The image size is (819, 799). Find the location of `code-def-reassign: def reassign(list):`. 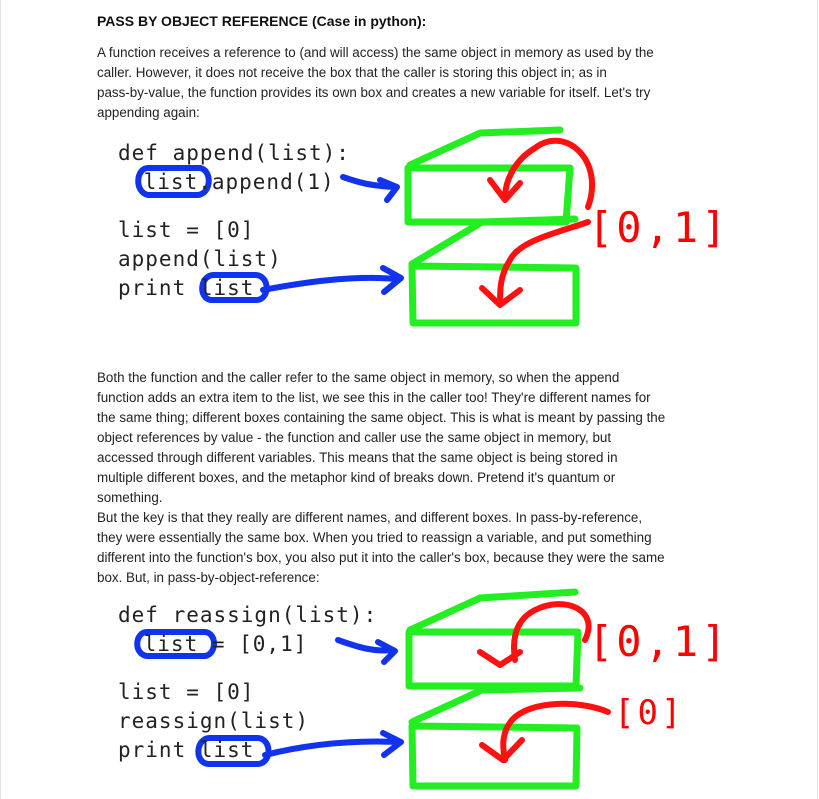

code-def-reassign: def reassign(list): is located at coordinates (248, 615).